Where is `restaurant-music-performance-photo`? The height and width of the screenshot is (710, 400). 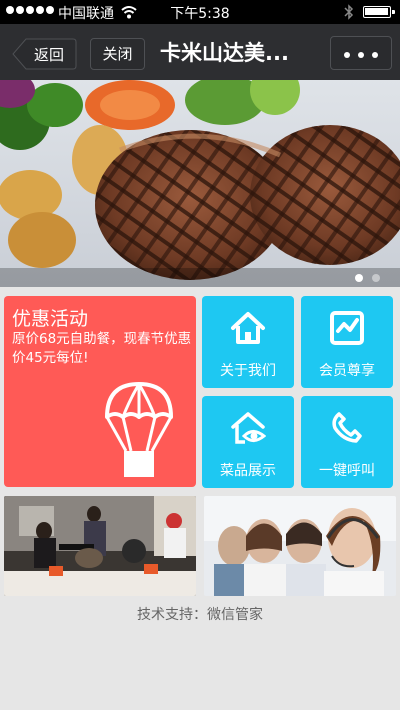 restaurant-music-performance-photo is located at coordinates (100, 546).